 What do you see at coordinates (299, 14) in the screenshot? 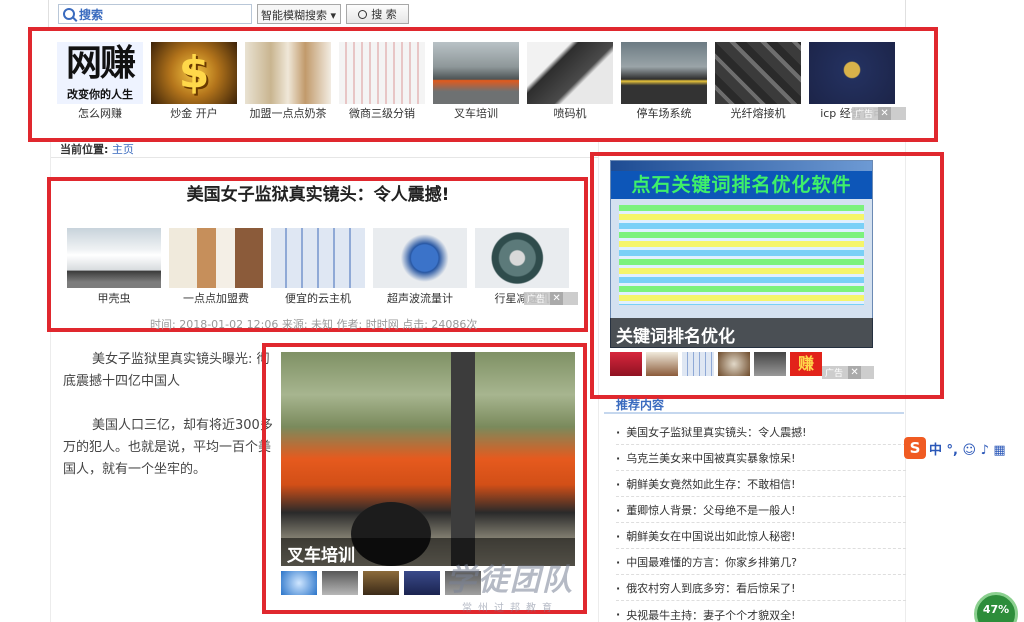
I see `search-mode-select: 智能模糊搜索 ▾` at bounding box center [299, 14].